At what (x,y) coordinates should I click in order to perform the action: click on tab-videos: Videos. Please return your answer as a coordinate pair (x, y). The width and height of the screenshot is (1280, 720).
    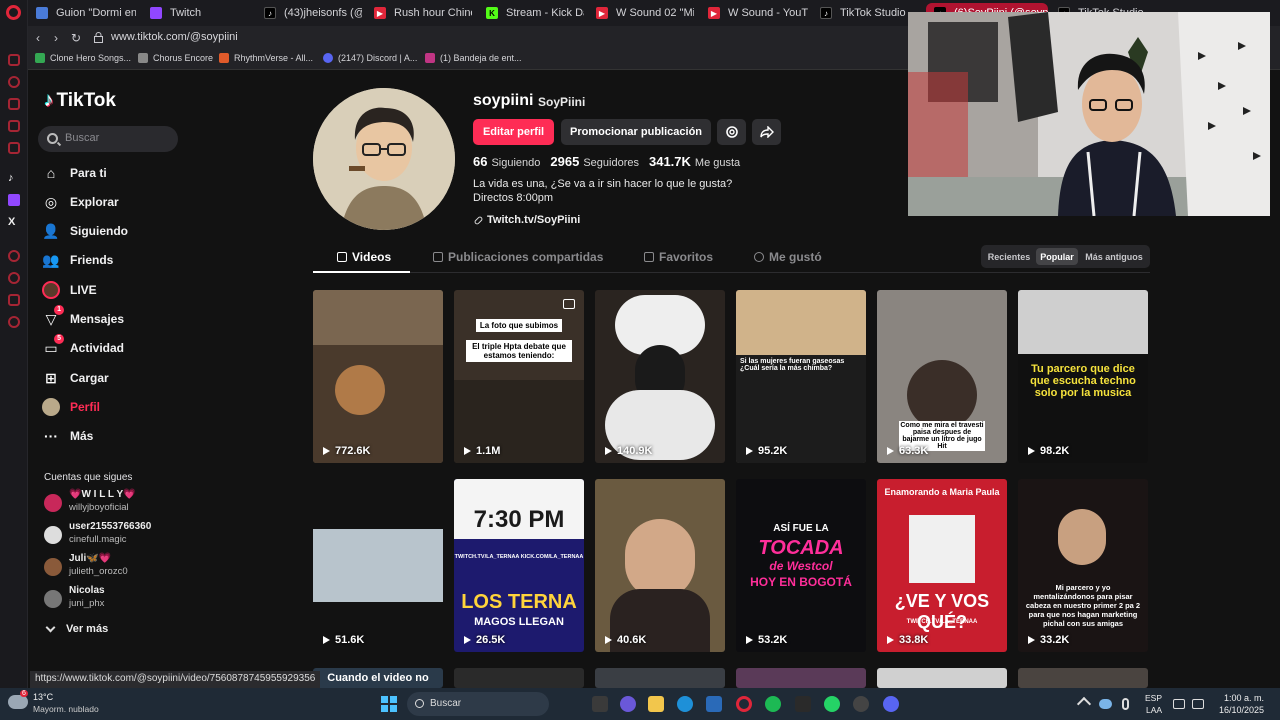
    Looking at the image, I should click on (364, 257).